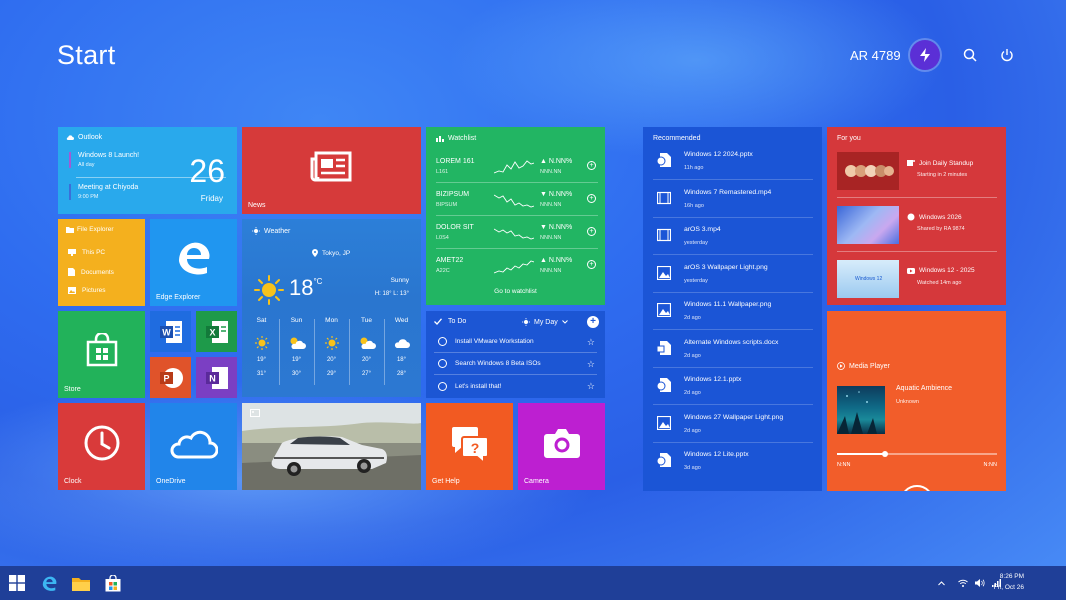  Describe the element at coordinates (733, 386) in the screenshot. I see `recommended-item: Windows 12.1.pptx 2d ago` at that location.